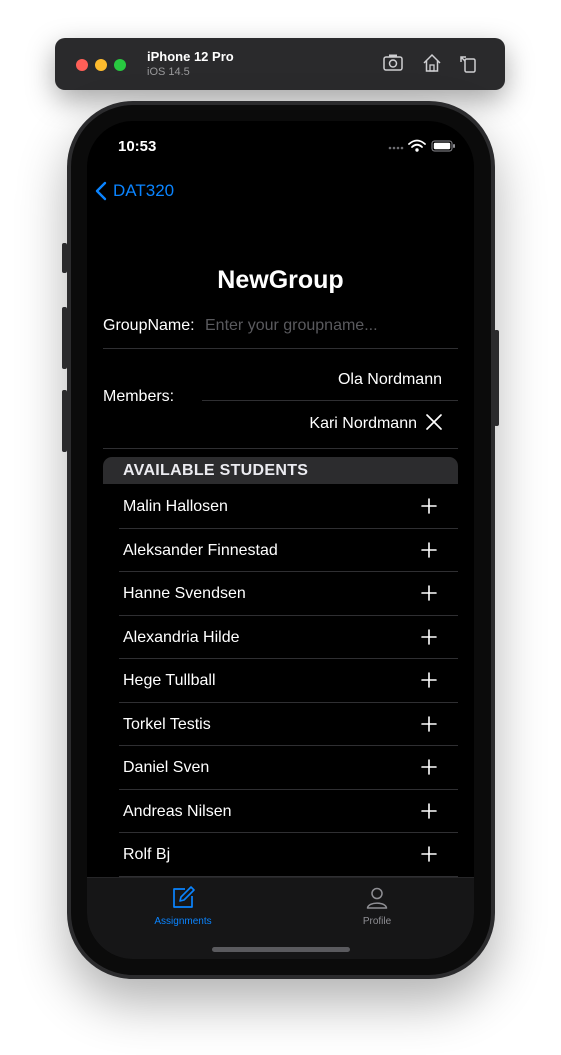 This screenshot has height=1055, width=561. I want to click on chevron-left-icon, so click(101, 191).